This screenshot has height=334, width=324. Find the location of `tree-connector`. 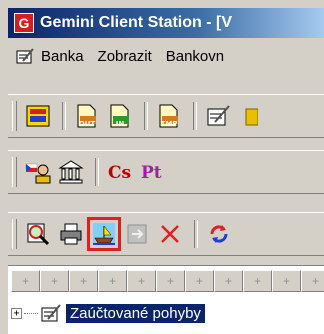

tree-connector is located at coordinates (31, 313).